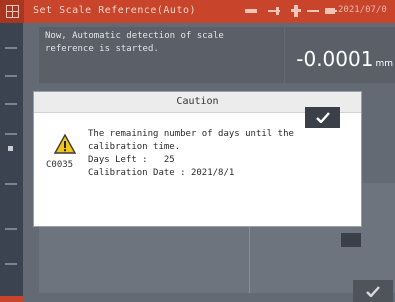 This screenshot has height=302, width=395. What do you see at coordinates (65, 144) in the screenshot?
I see `warning-icon` at bounding box center [65, 144].